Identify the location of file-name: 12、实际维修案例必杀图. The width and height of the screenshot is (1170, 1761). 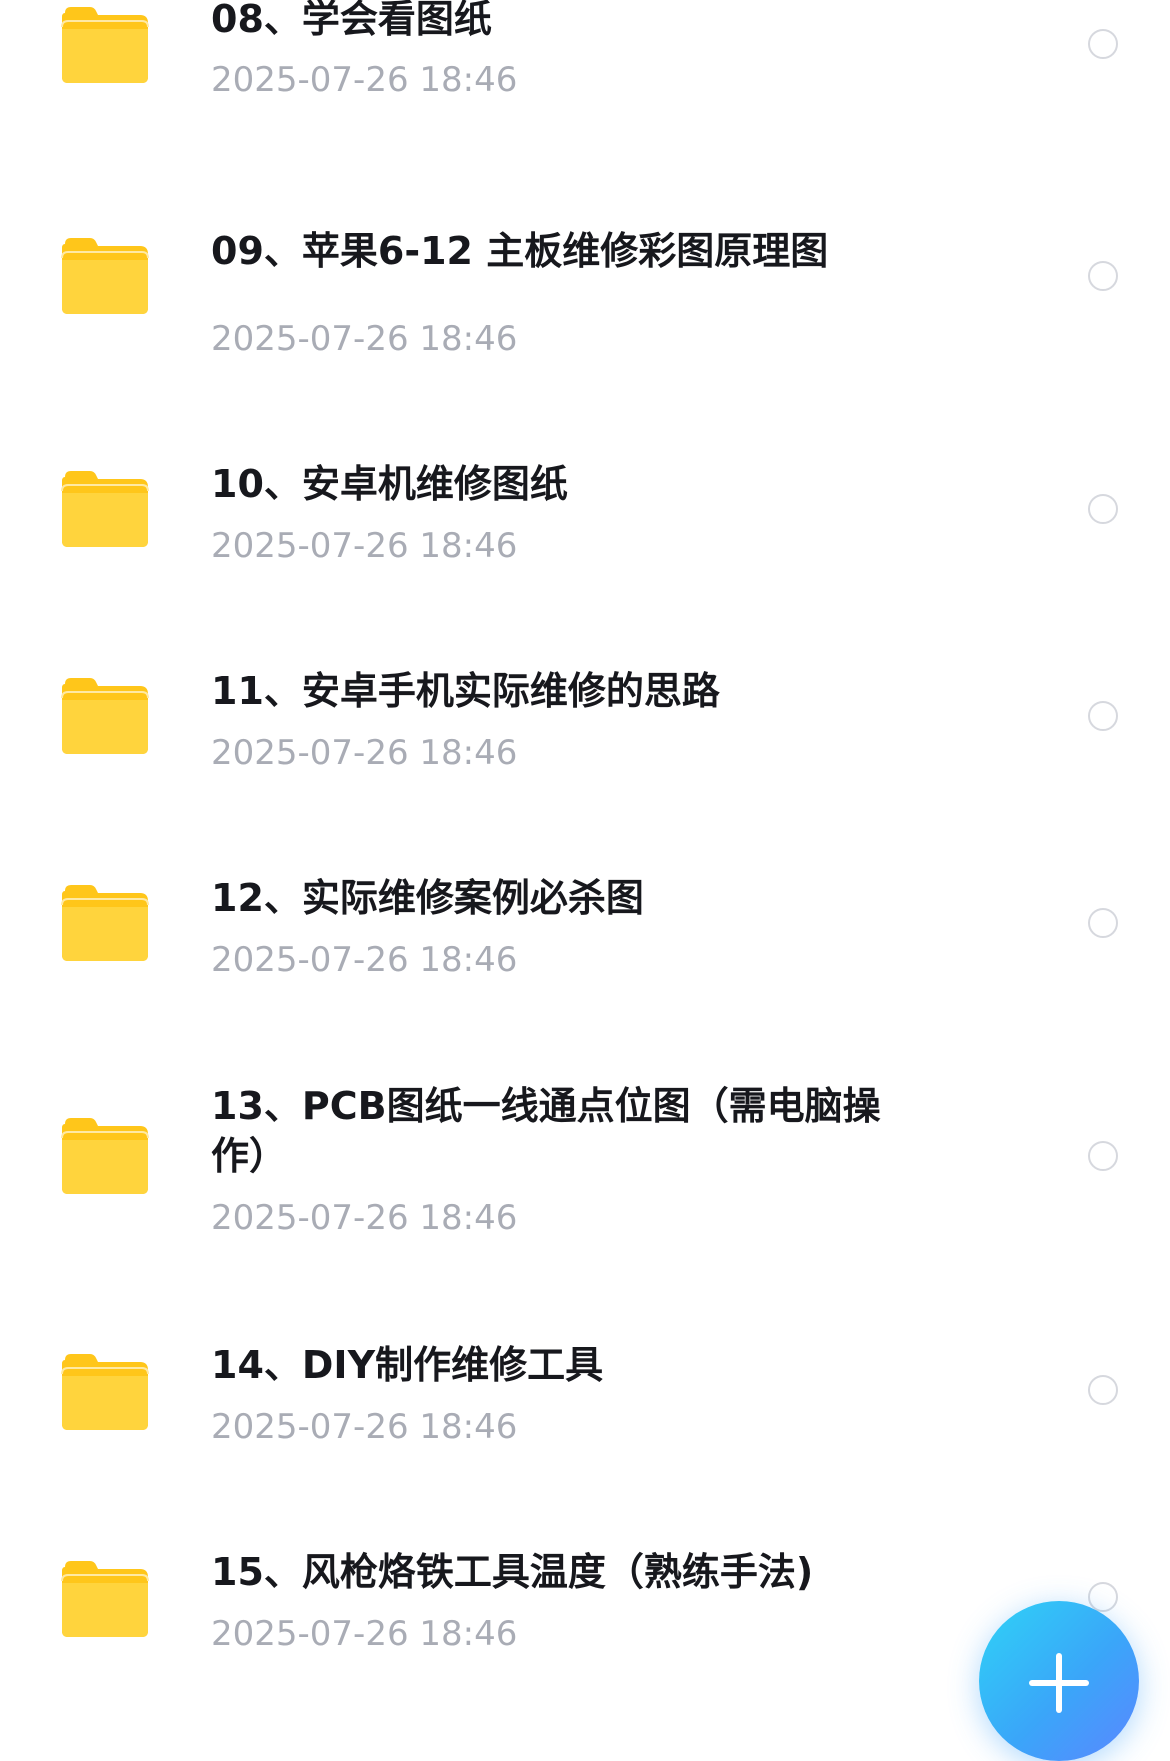
(427, 898).